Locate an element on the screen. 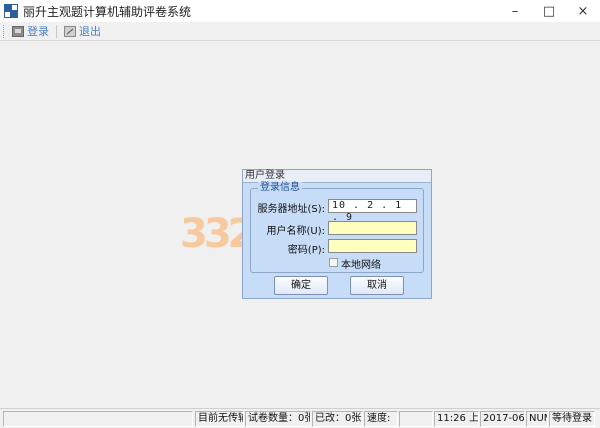 This screenshot has height=428, width=600. exit-icon is located at coordinates (70, 31).